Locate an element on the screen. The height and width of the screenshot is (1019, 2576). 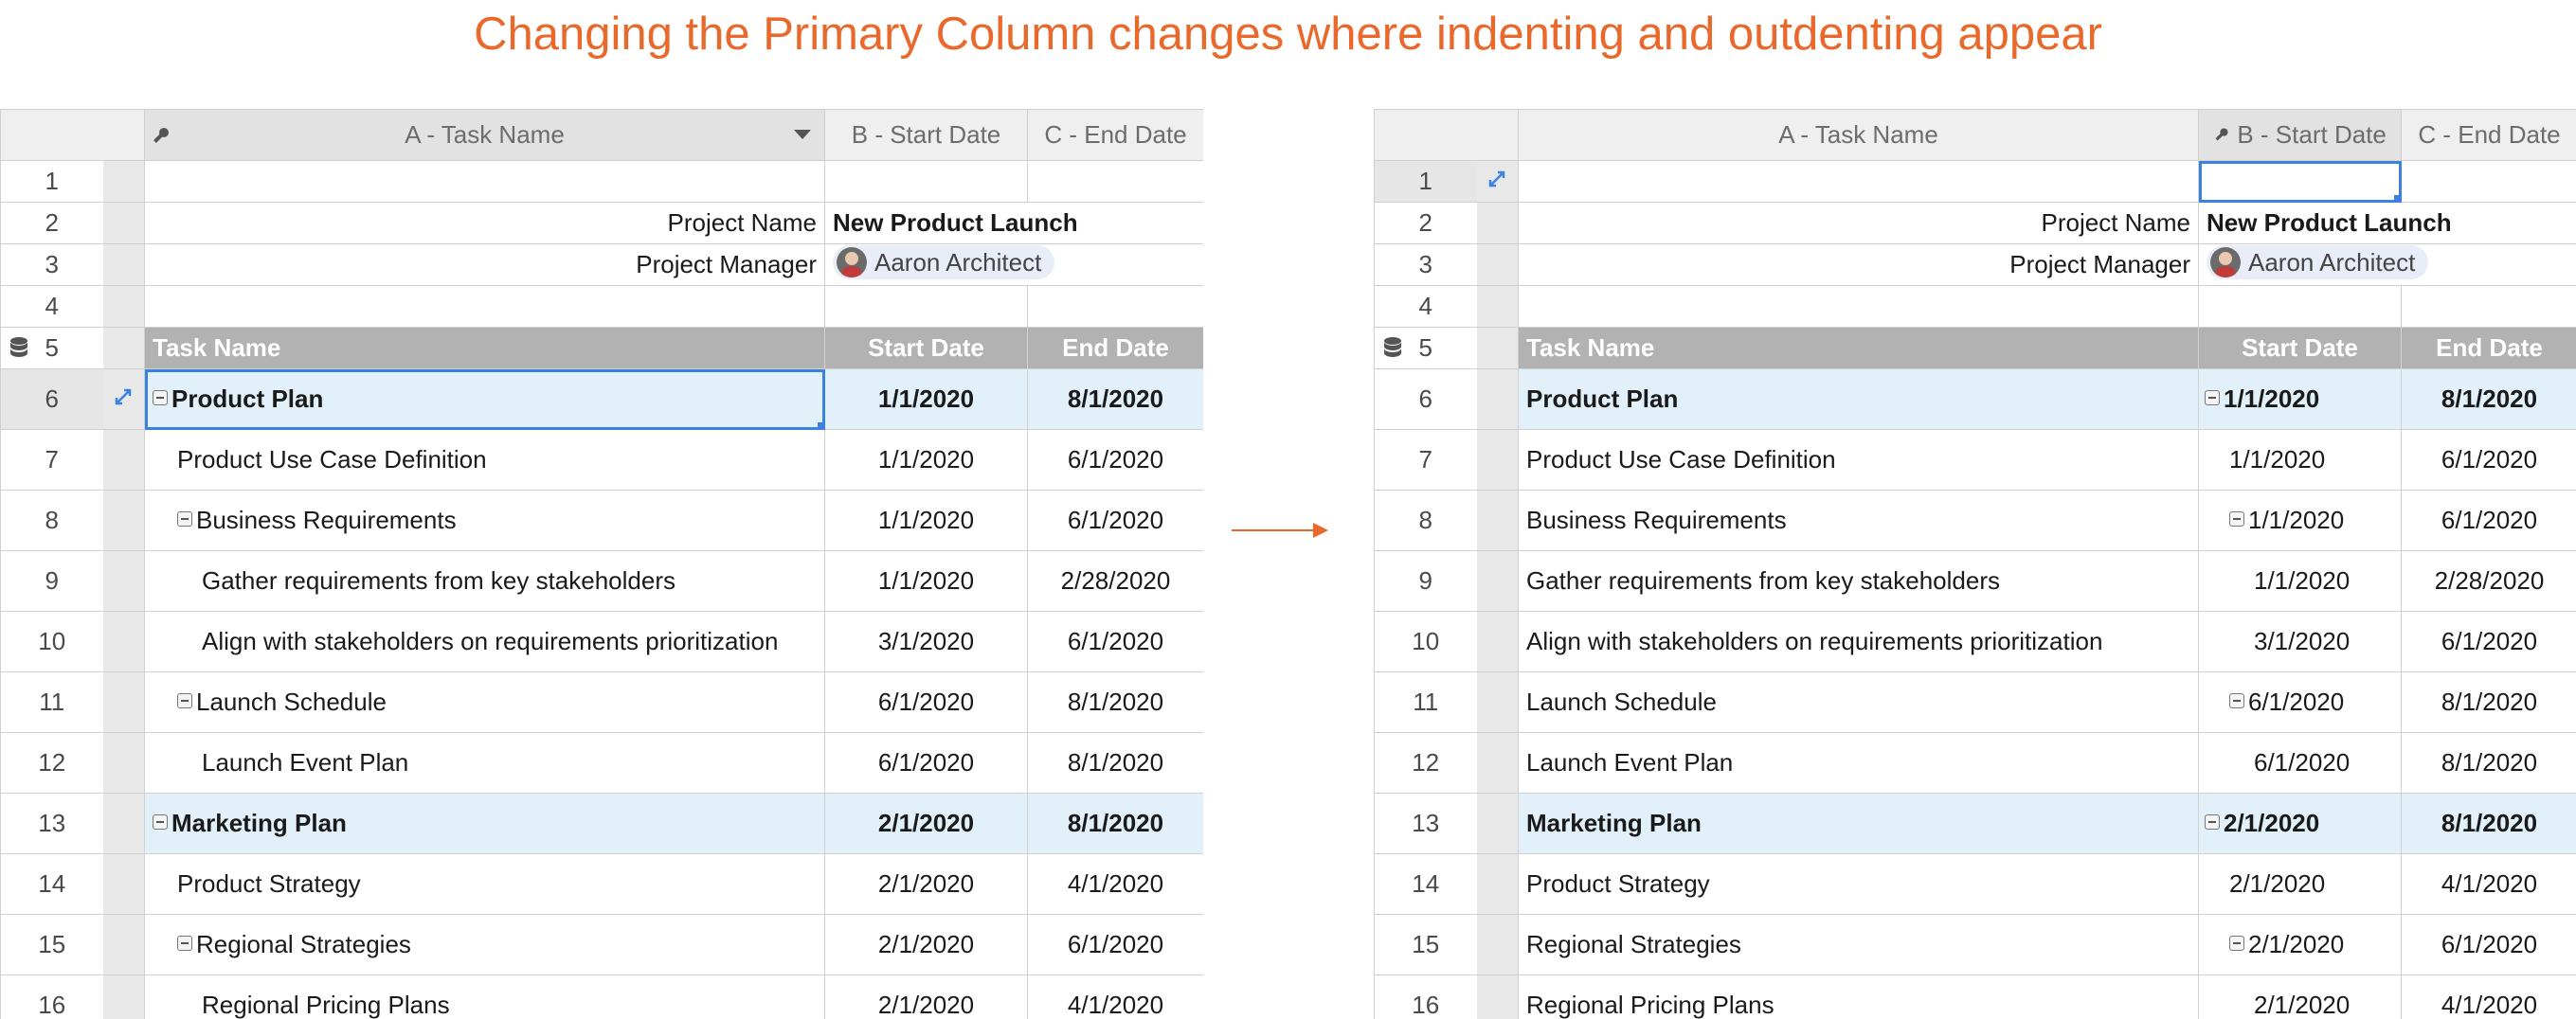
task-cell: Product Strategy is located at coordinates (1858, 884).